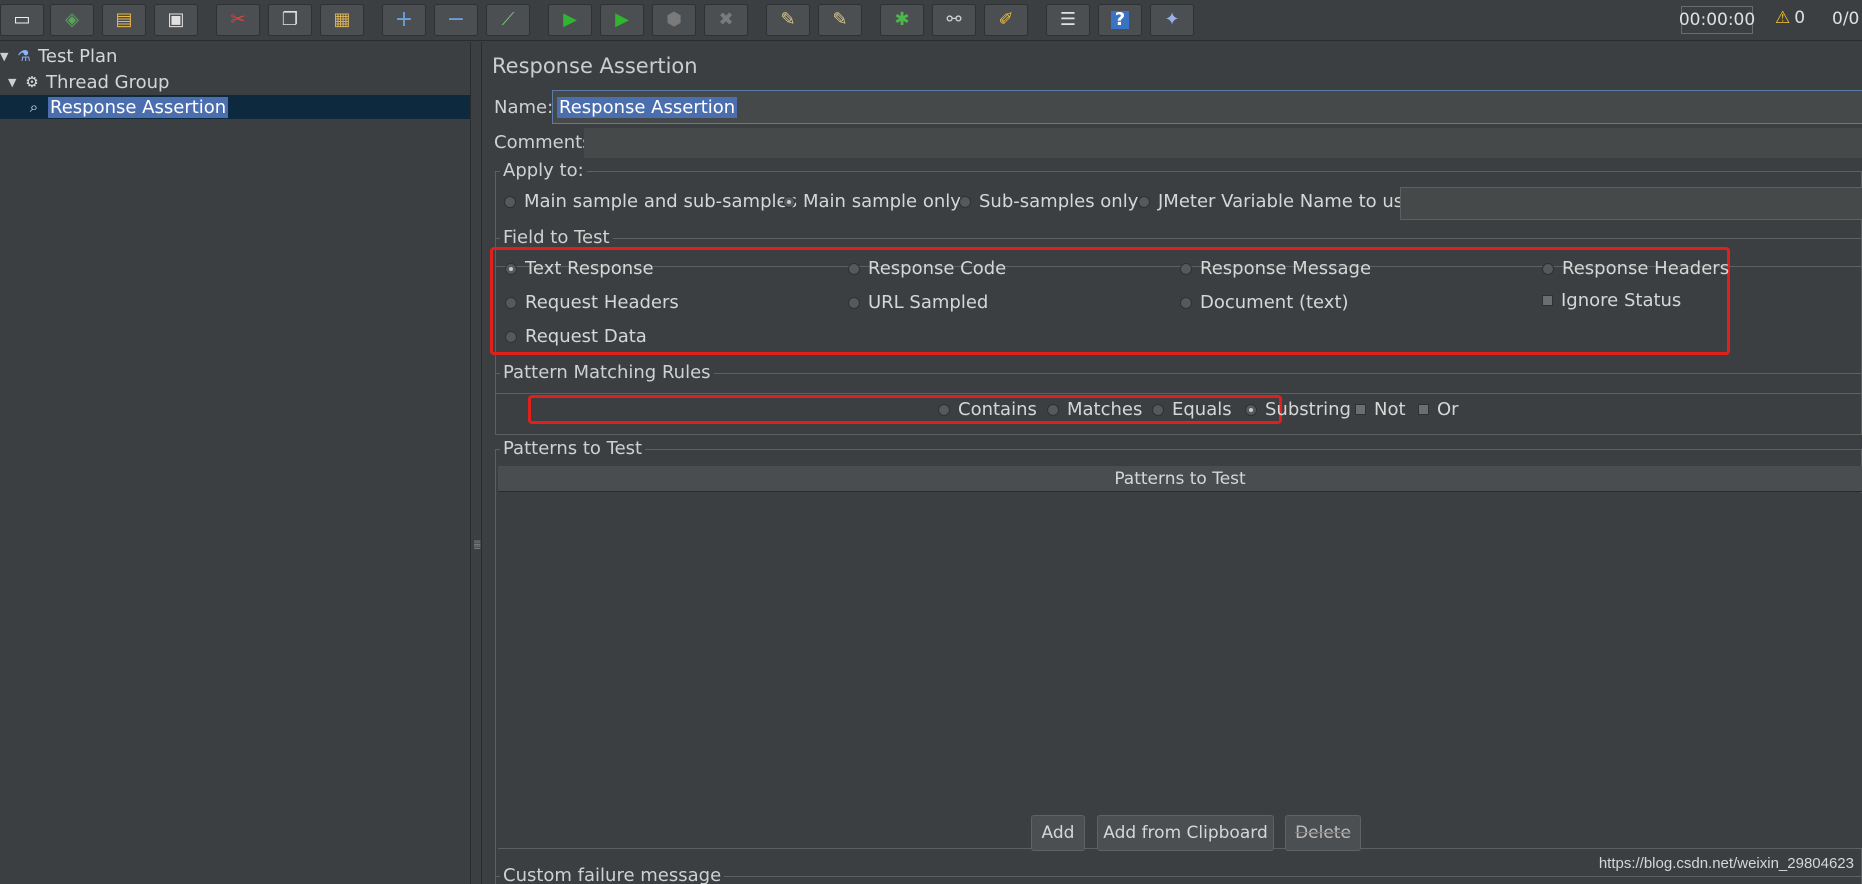 This screenshot has height=884, width=1862. I want to click on stop-icon: ⬢, so click(674, 19).